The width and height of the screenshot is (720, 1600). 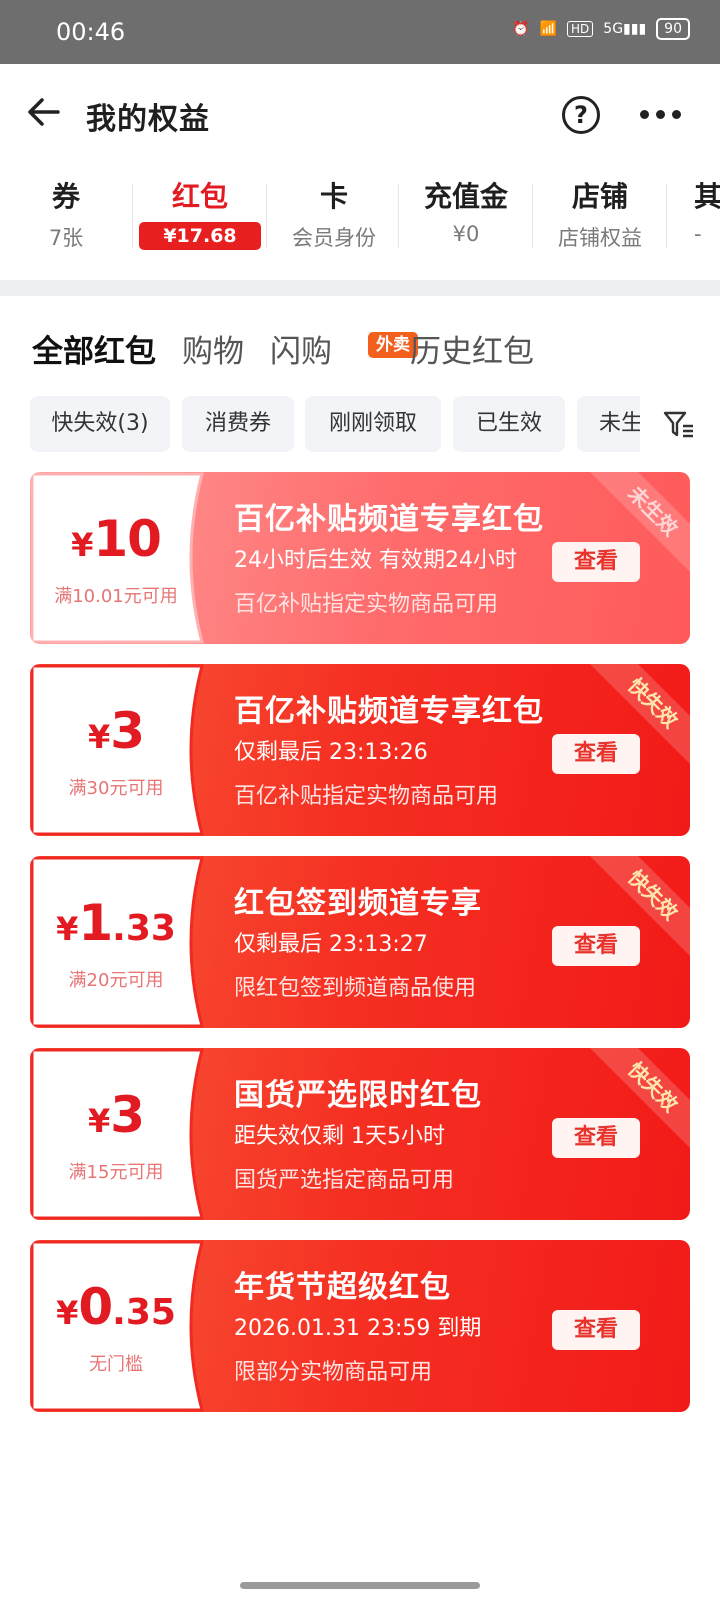 I want to click on category-store: 店铺 店铺权益, so click(x=600, y=215).